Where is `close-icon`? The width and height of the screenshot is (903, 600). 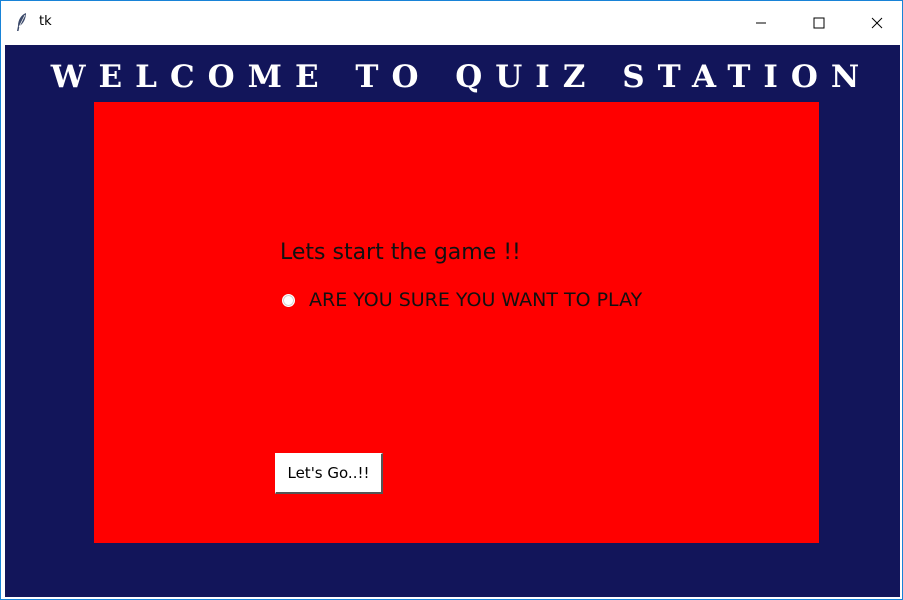
close-icon is located at coordinates (877, 23).